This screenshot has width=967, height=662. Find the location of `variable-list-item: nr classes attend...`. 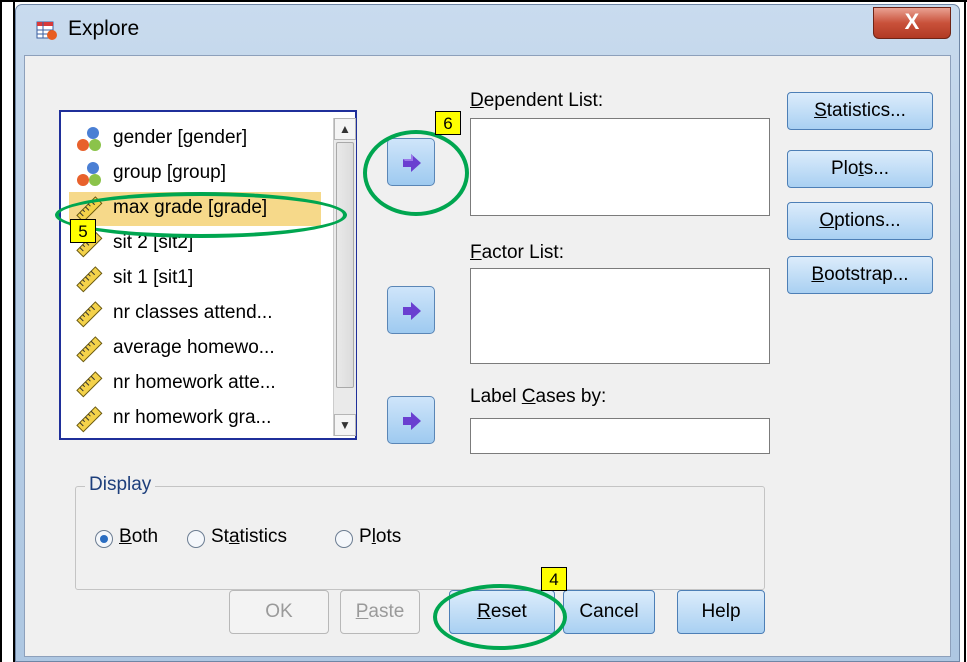

variable-list-item: nr classes attend... is located at coordinates (195, 314).